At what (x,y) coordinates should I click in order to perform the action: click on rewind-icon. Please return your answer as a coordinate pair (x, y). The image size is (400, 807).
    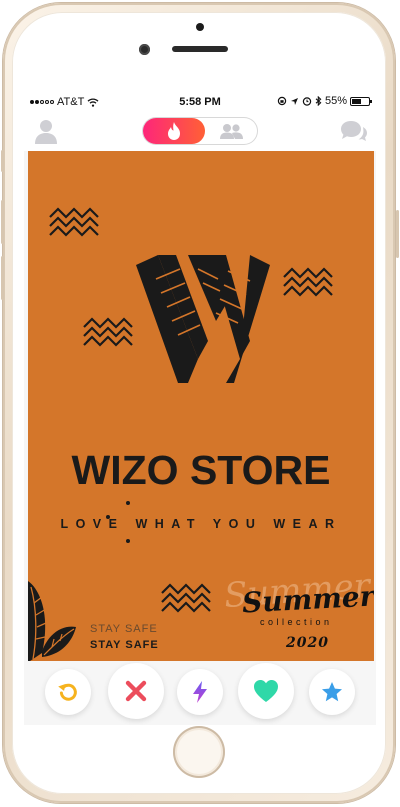
    Looking at the image, I should click on (67, 692).